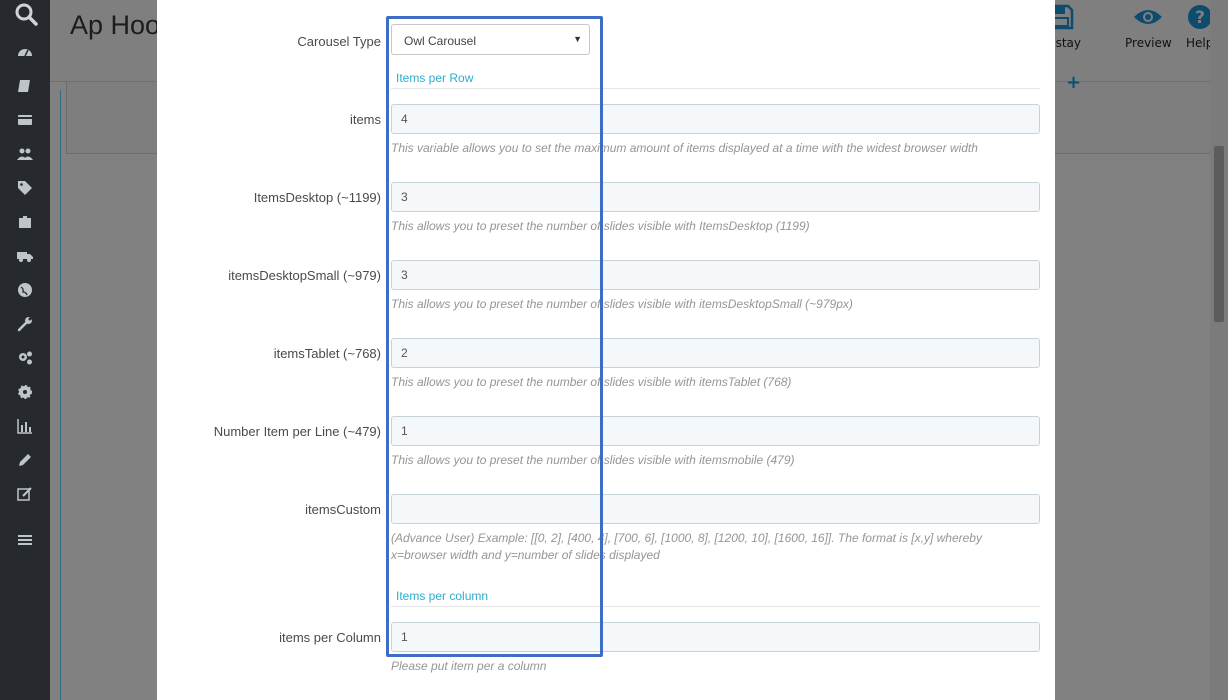 This screenshot has height=700, width=1228. I want to click on items-mobile-label: Number Item per Line (~479), so click(297, 431).